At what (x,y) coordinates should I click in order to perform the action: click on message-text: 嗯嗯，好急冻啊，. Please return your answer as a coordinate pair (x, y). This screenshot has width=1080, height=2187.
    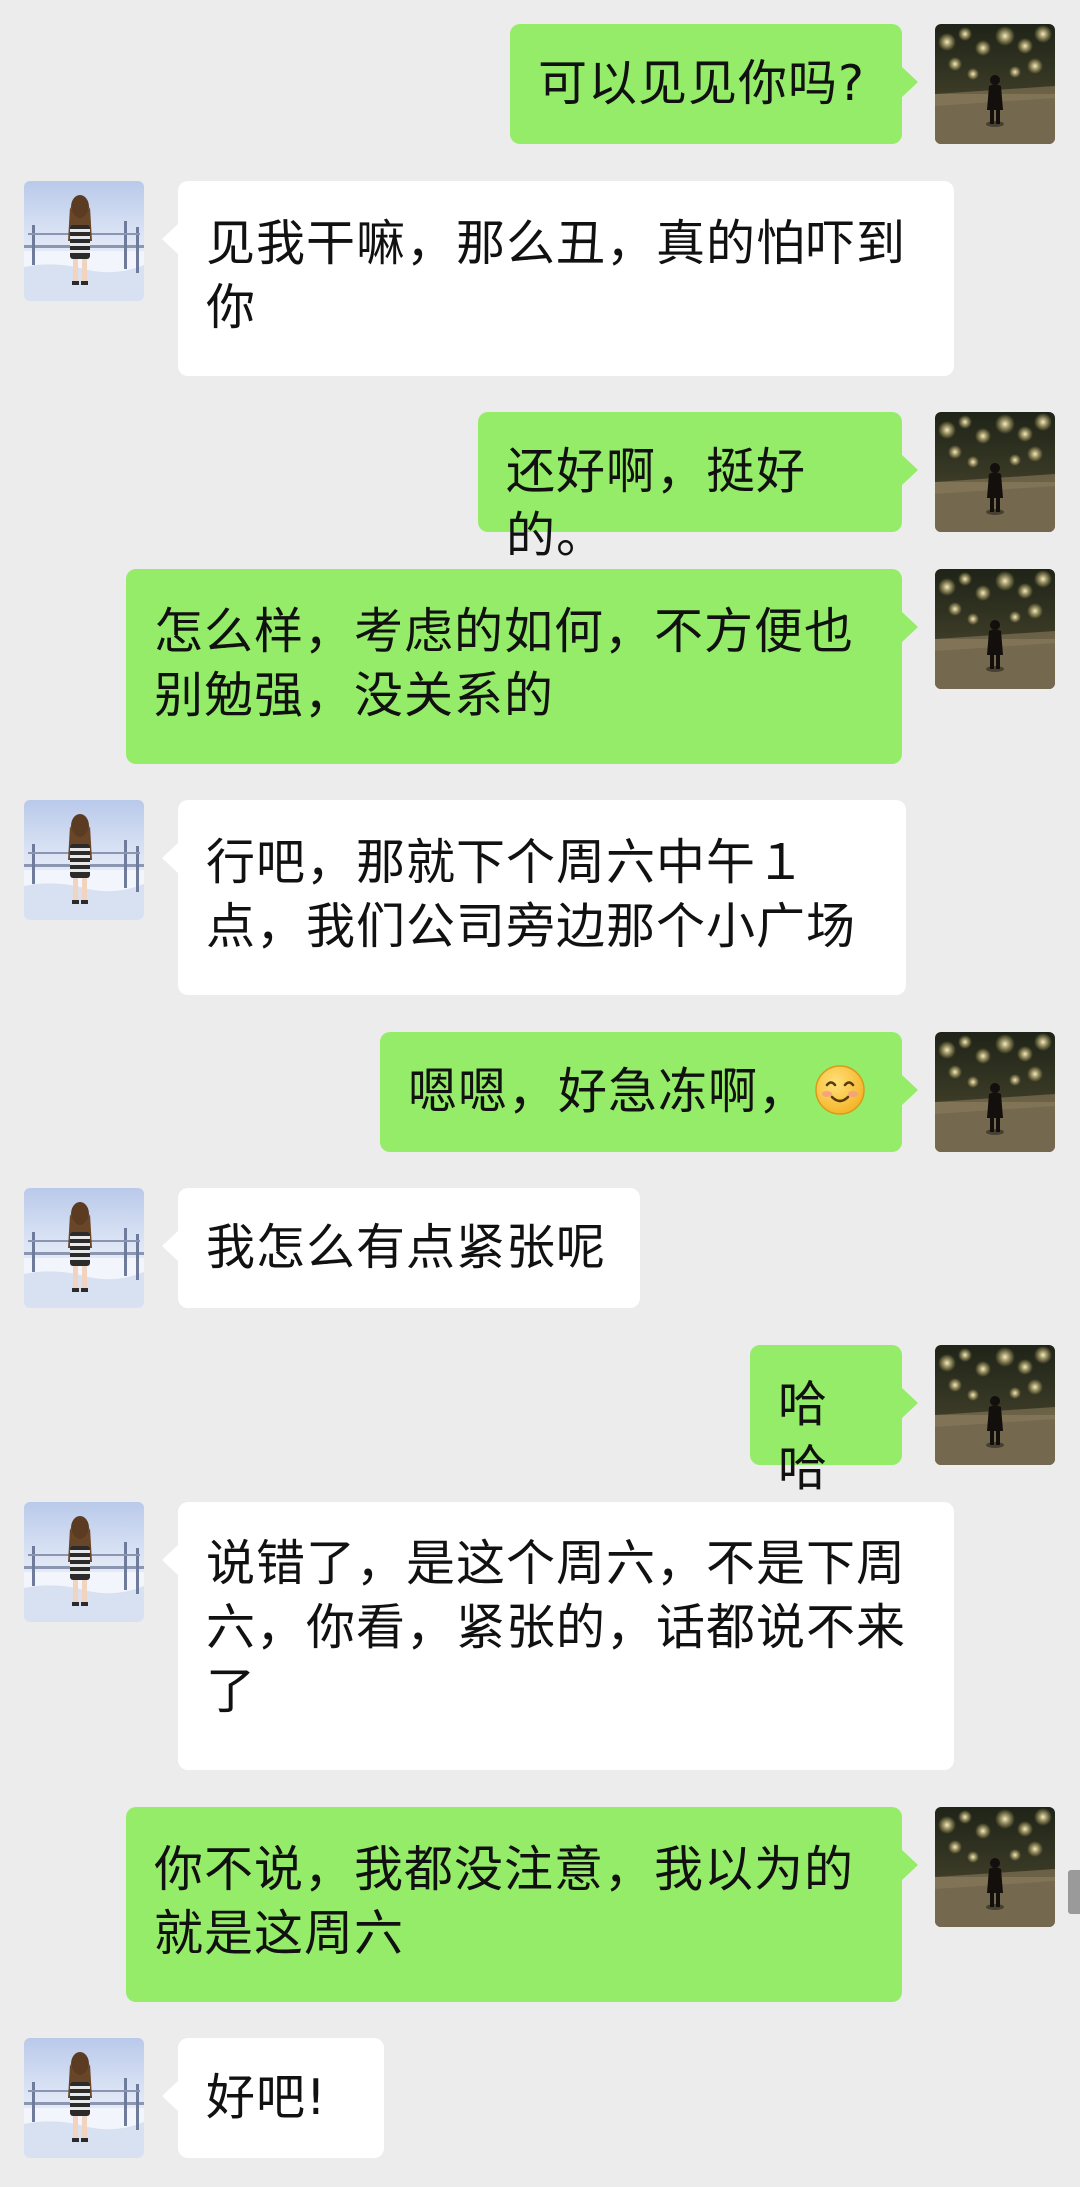
    Looking at the image, I should click on (608, 1091).